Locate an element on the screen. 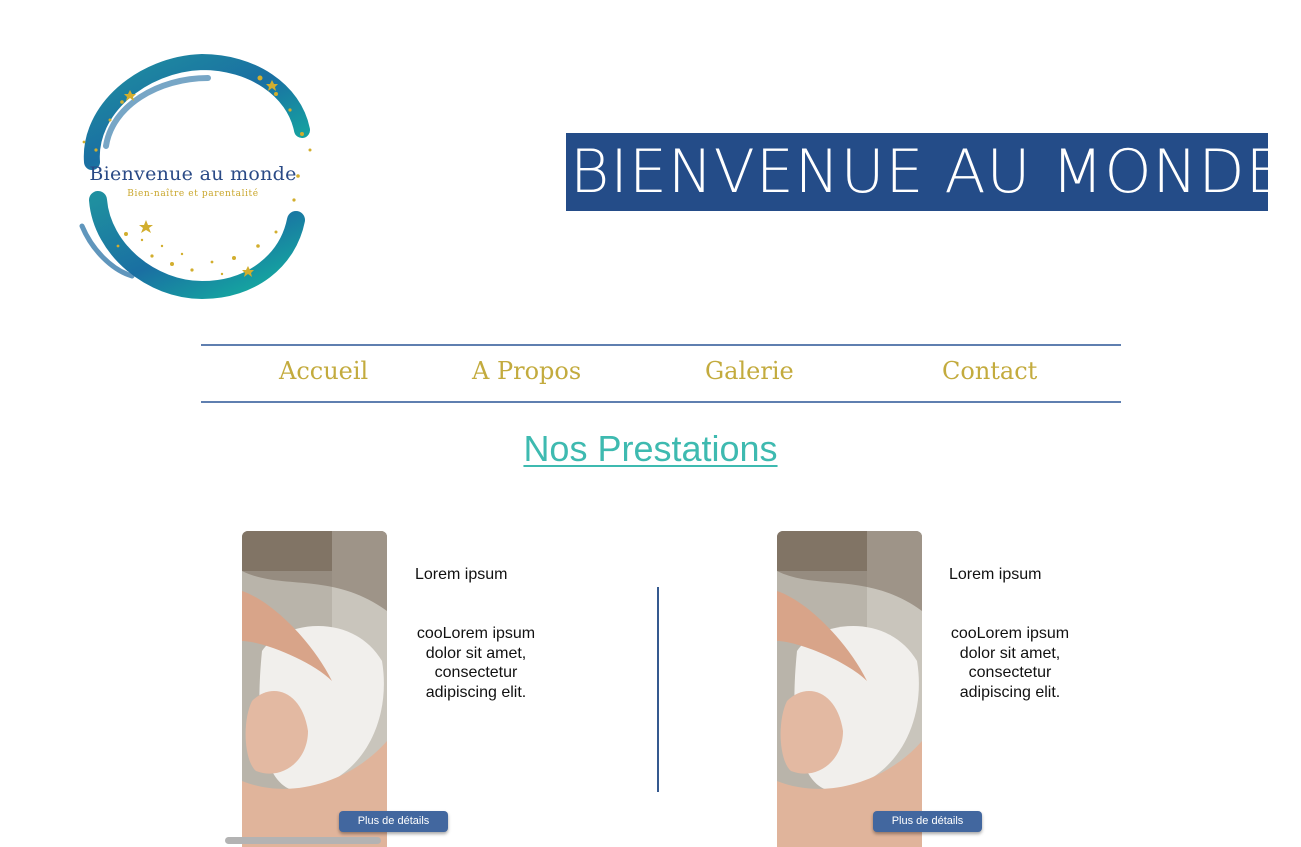  nav-item-a-propos: A Propos is located at coordinates (526, 371).